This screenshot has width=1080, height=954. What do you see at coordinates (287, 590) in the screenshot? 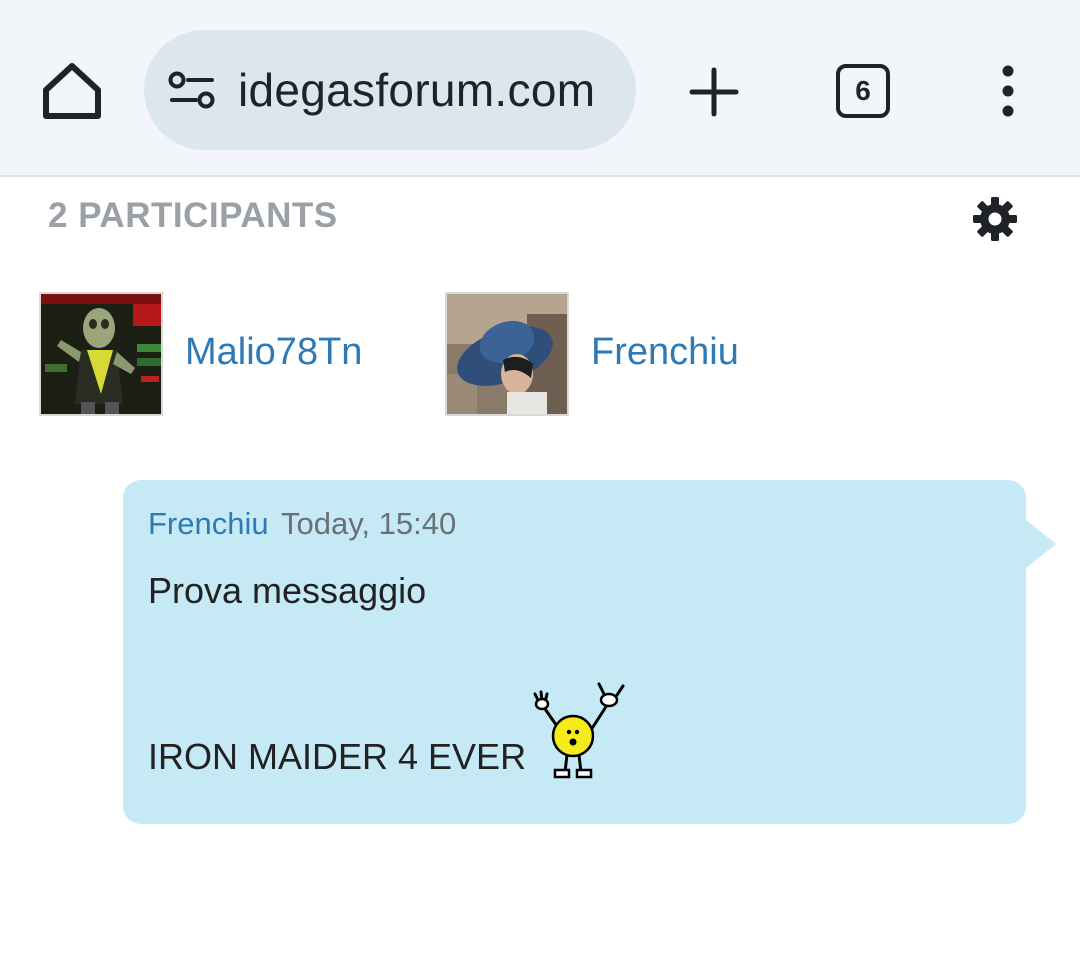
I see `message-text: Prova messaggio` at bounding box center [287, 590].